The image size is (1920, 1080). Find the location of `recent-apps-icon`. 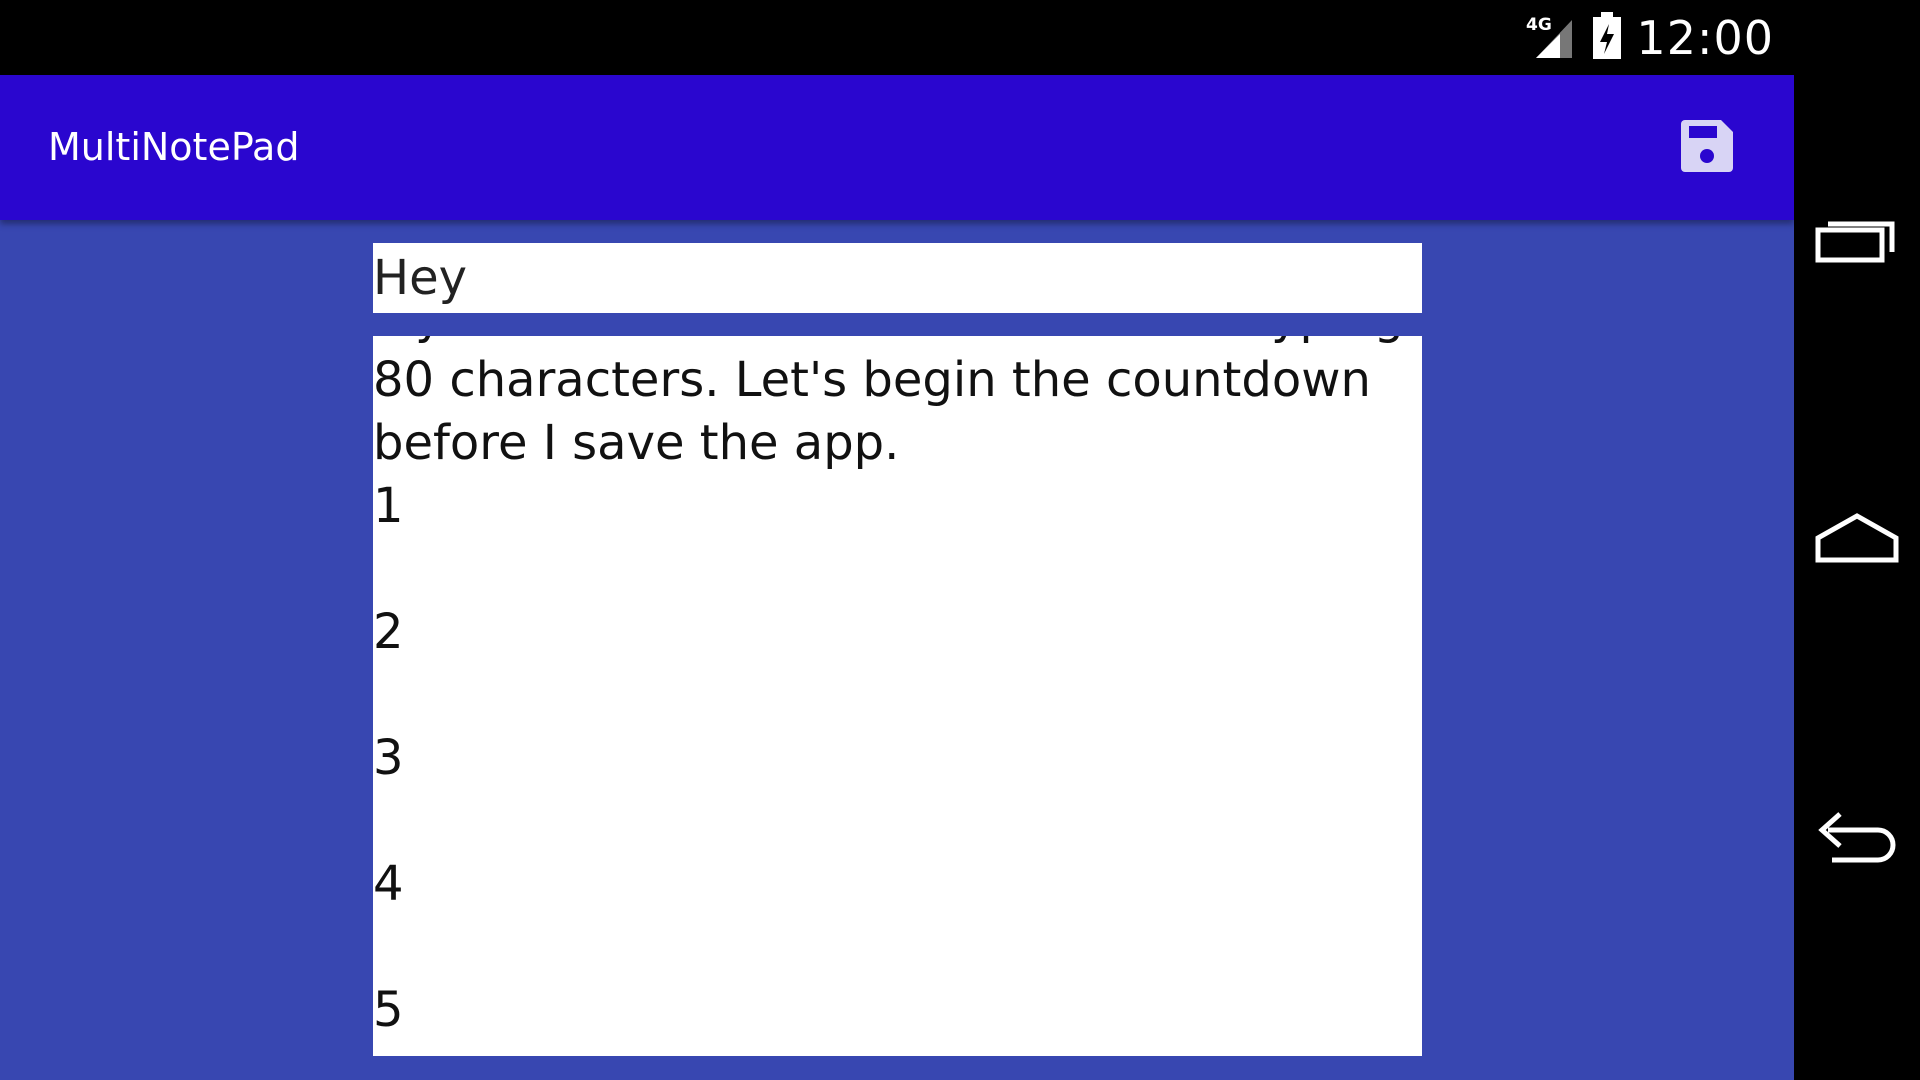

recent-apps-icon is located at coordinates (1857, 240).